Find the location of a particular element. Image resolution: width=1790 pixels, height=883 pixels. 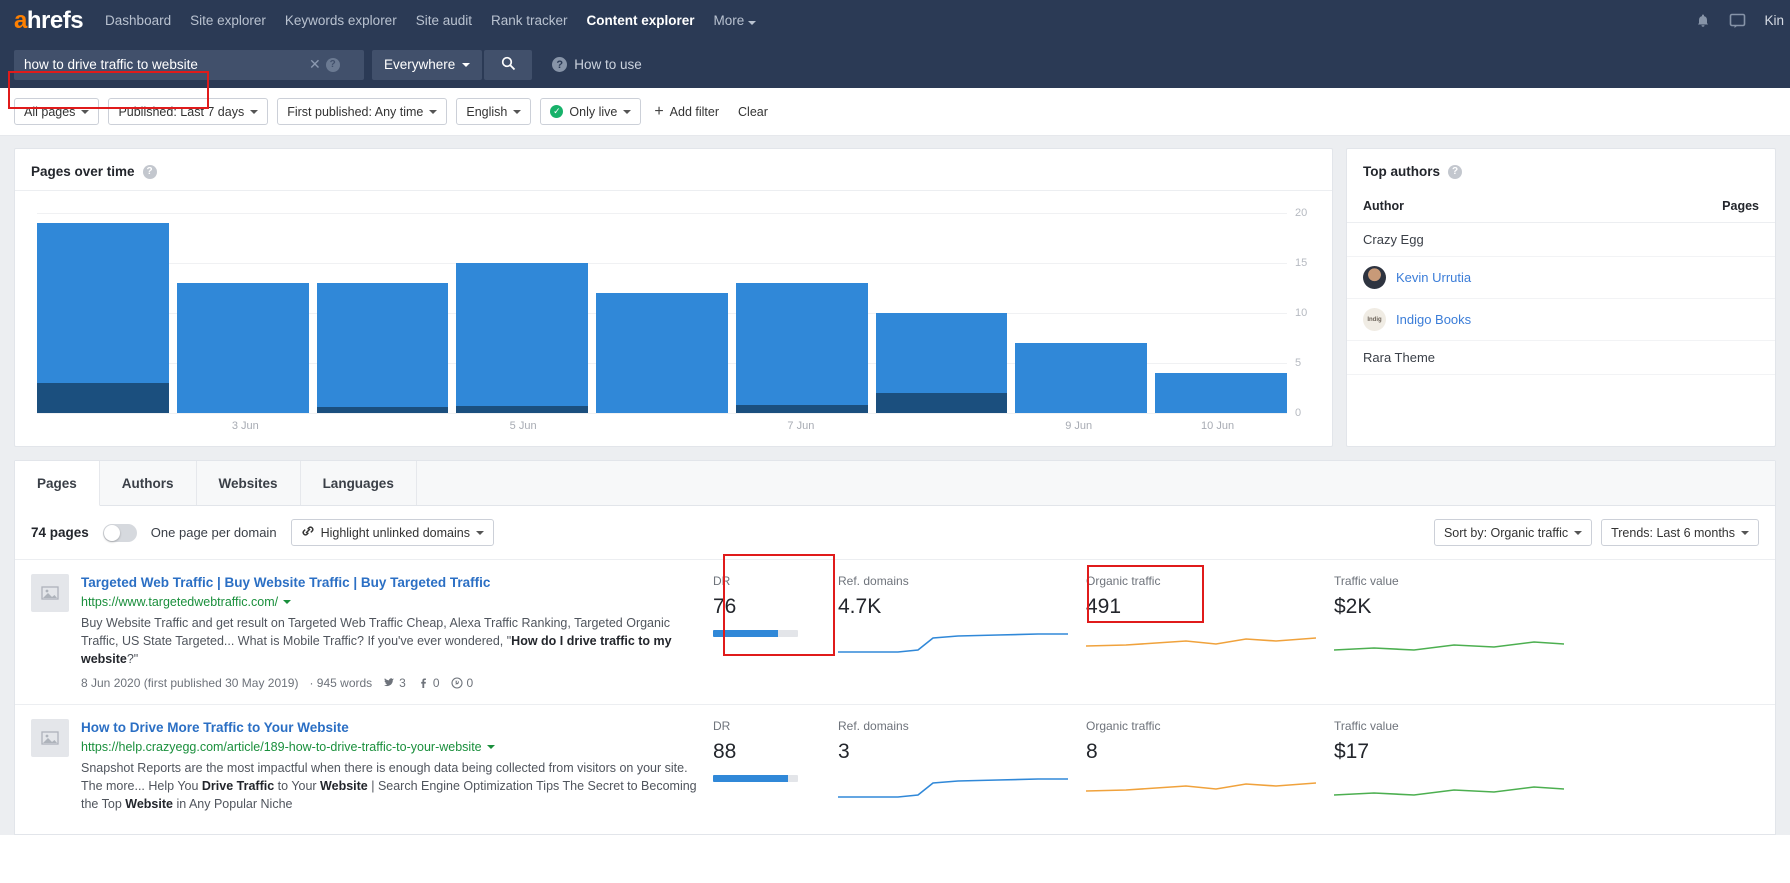

table-row: Rara Theme is located at coordinates (1561, 357).